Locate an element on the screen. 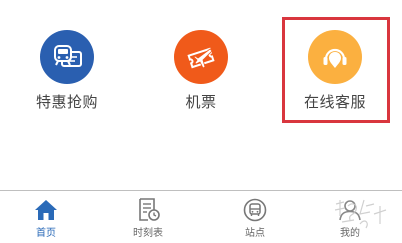 This screenshot has height=243, width=402. feature-label: 机票 is located at coordinates (201, 102).